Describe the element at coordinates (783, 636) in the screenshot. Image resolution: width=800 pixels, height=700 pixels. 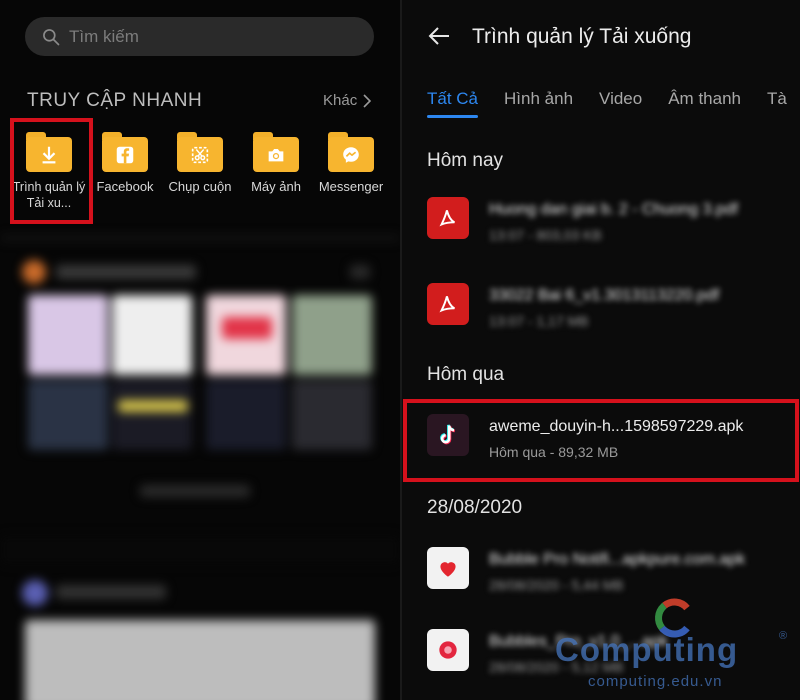
I see `watermark-registered: ®` at that location.